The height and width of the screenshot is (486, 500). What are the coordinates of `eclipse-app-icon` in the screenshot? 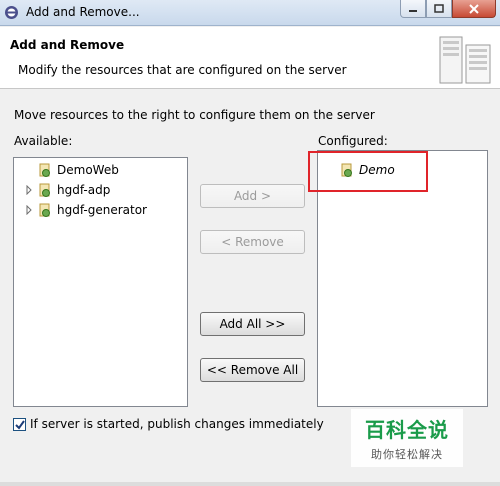 It's located at (11, 12).